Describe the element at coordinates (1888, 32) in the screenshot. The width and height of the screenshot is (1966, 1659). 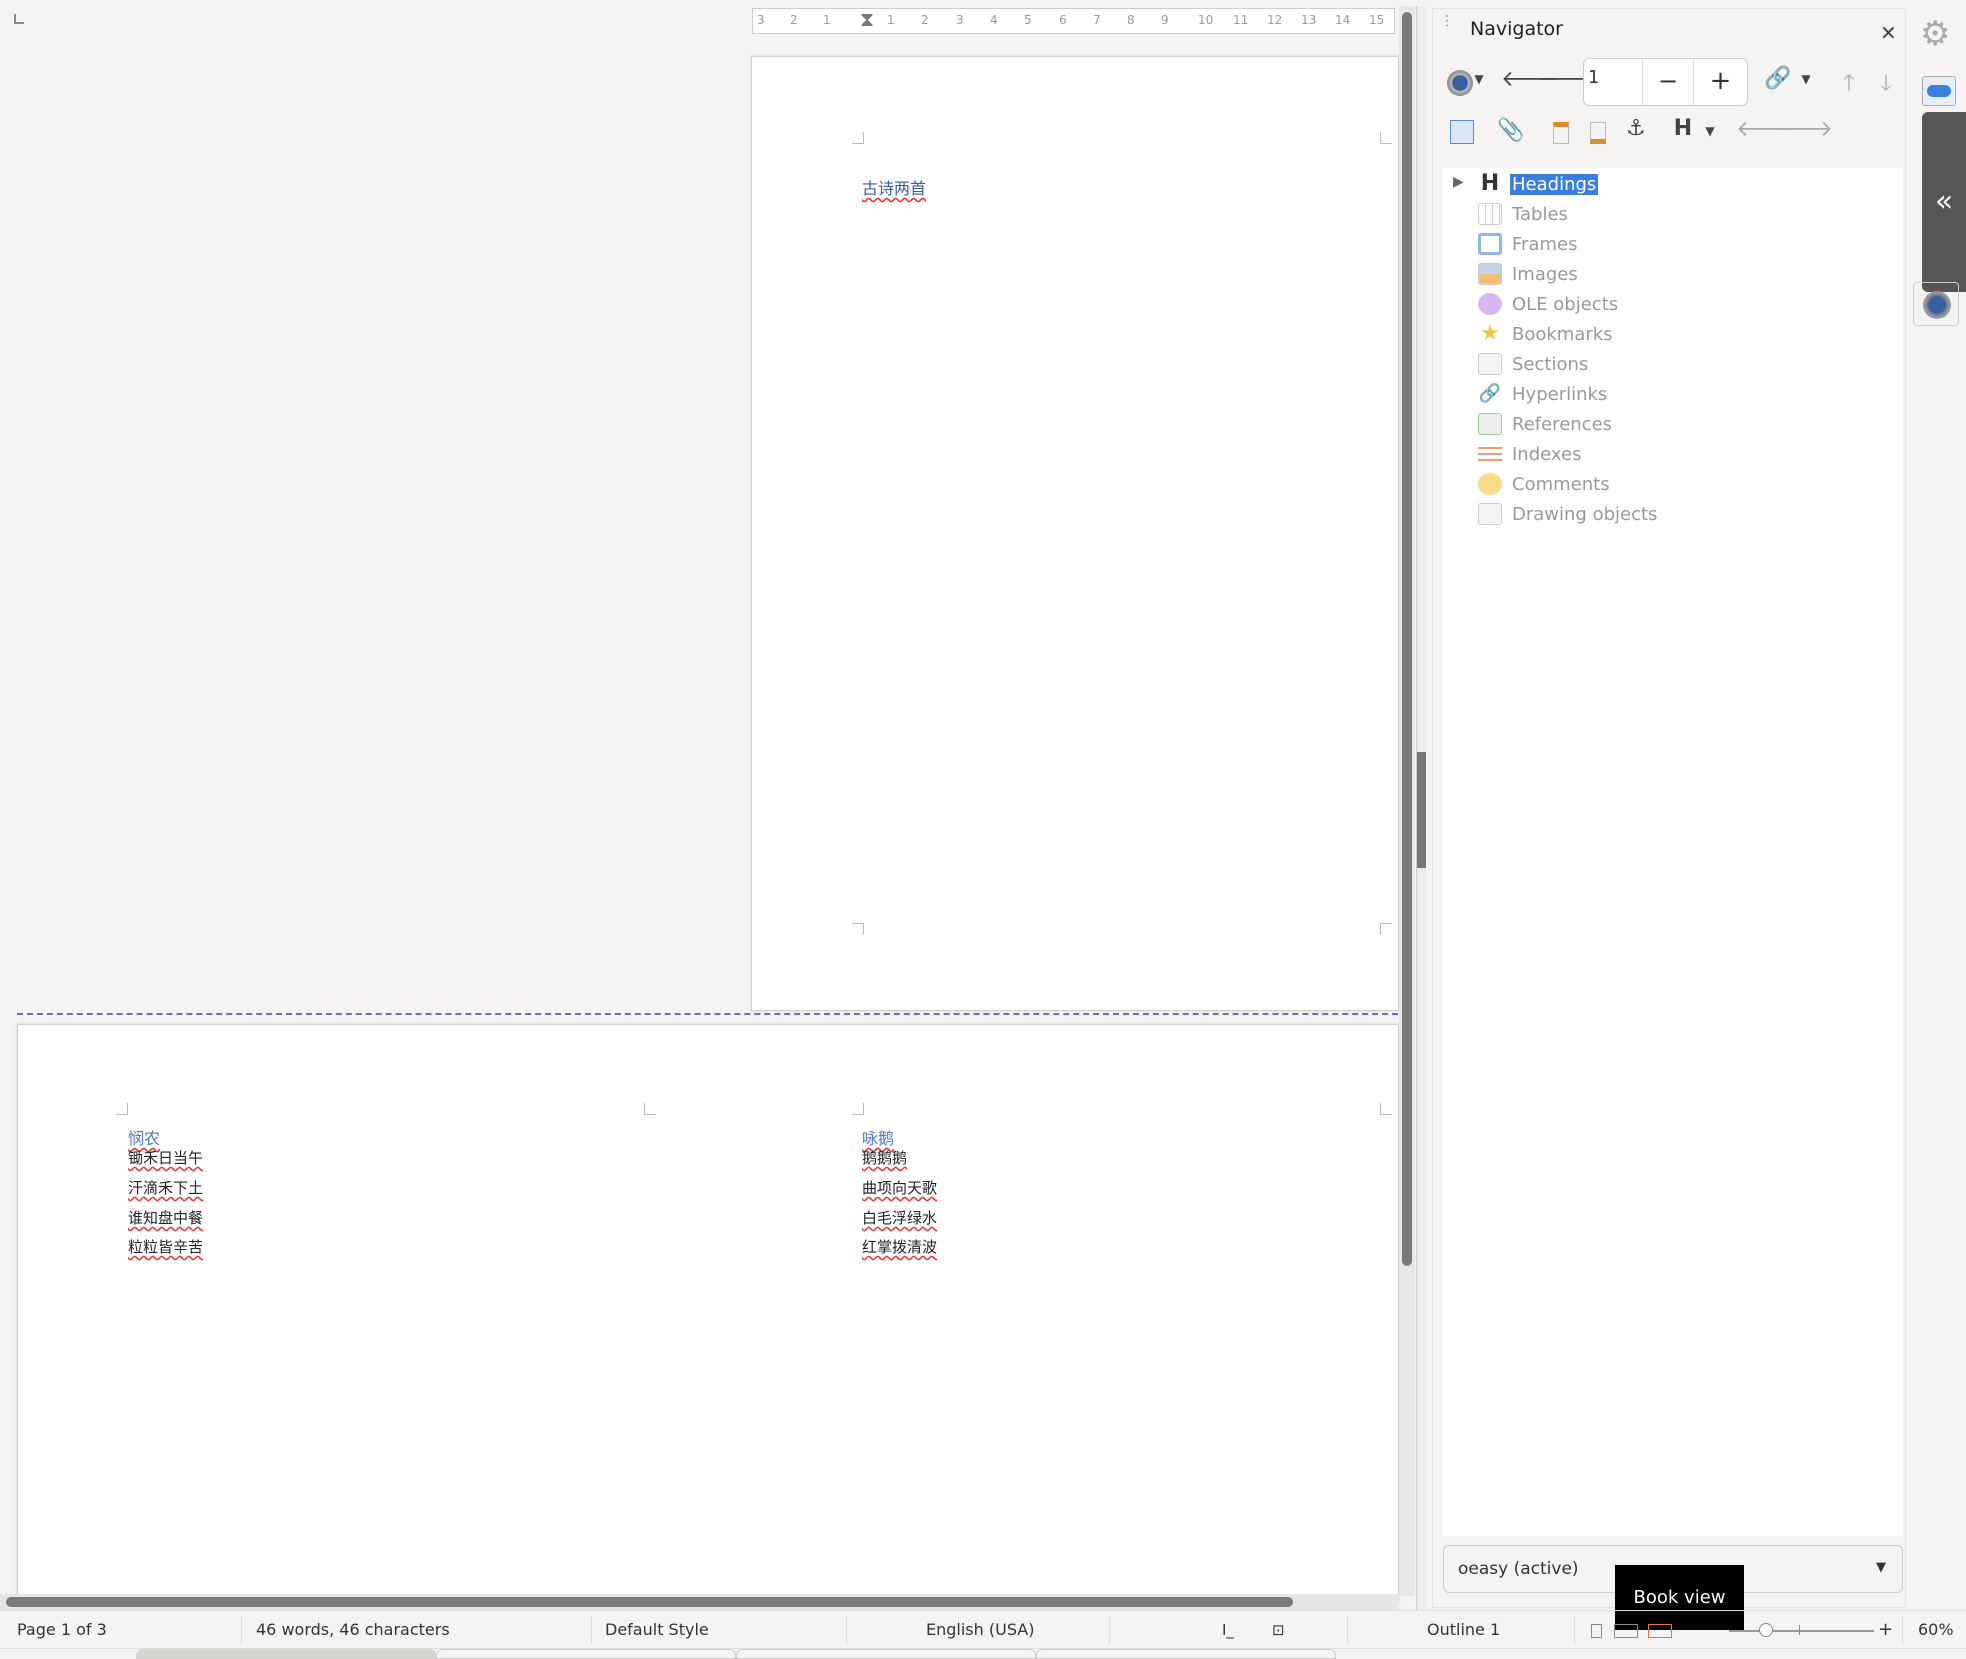
I see `close-button: ×` at that location.